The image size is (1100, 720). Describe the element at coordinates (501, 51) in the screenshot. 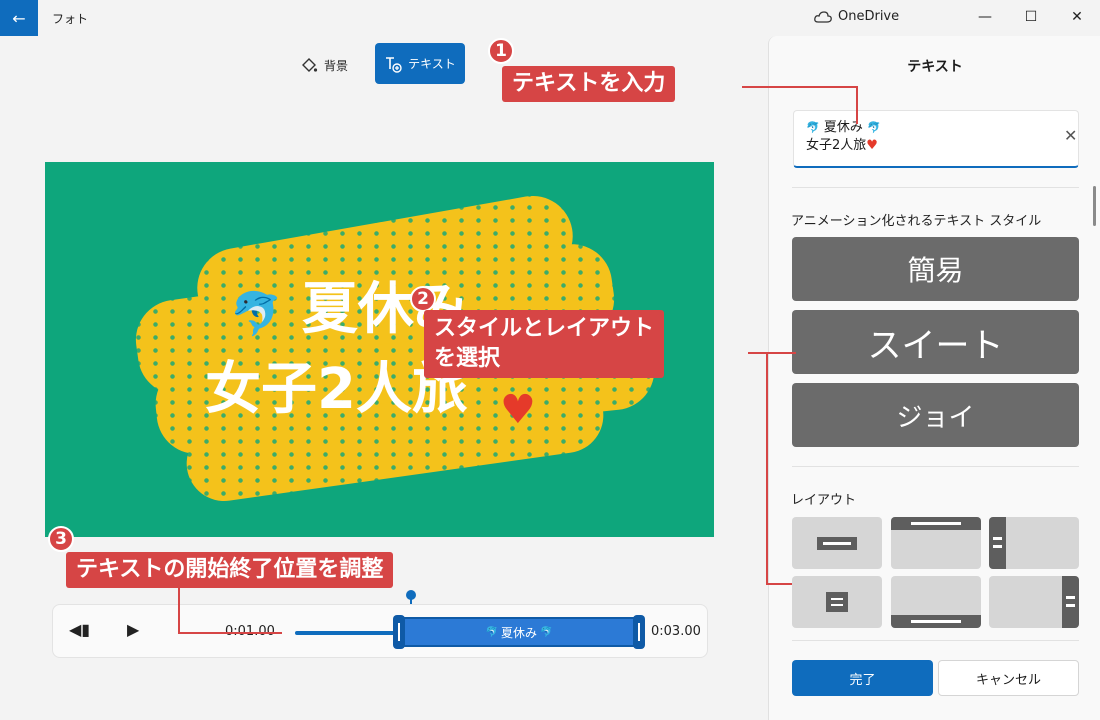

I see `step1-number: 1` at that location.